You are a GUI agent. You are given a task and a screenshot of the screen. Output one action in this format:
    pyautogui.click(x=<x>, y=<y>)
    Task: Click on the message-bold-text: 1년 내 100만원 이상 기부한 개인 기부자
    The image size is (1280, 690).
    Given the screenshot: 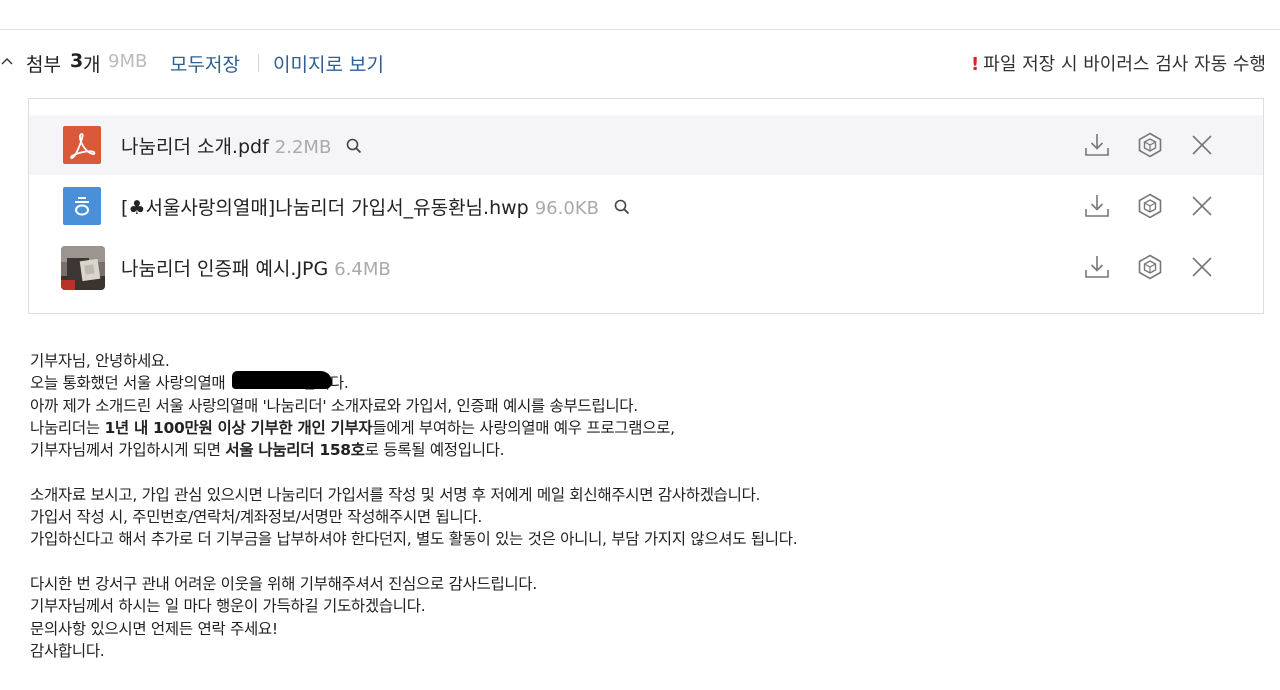 What is the action you would take?
    pyautogui.click(x=238, y=427)
    